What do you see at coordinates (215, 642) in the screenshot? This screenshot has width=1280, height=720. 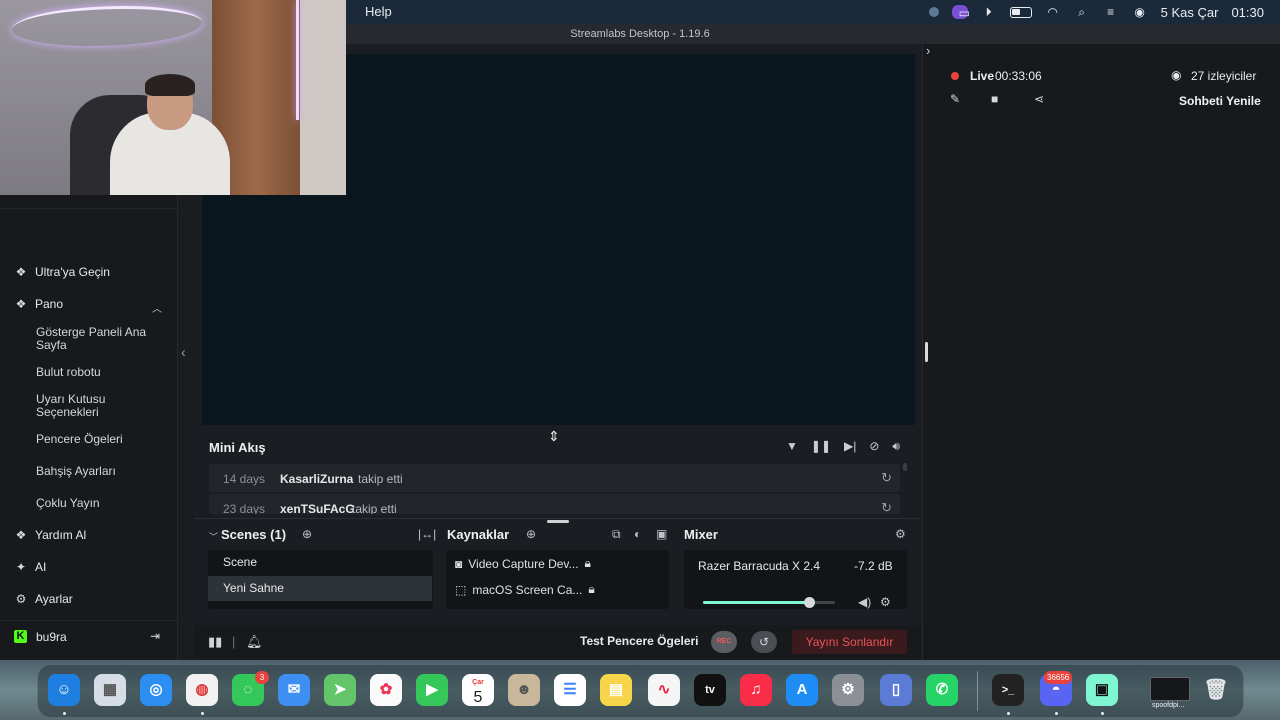 I see `stats-icon: ▮▮` at bounding box center [215, 642].